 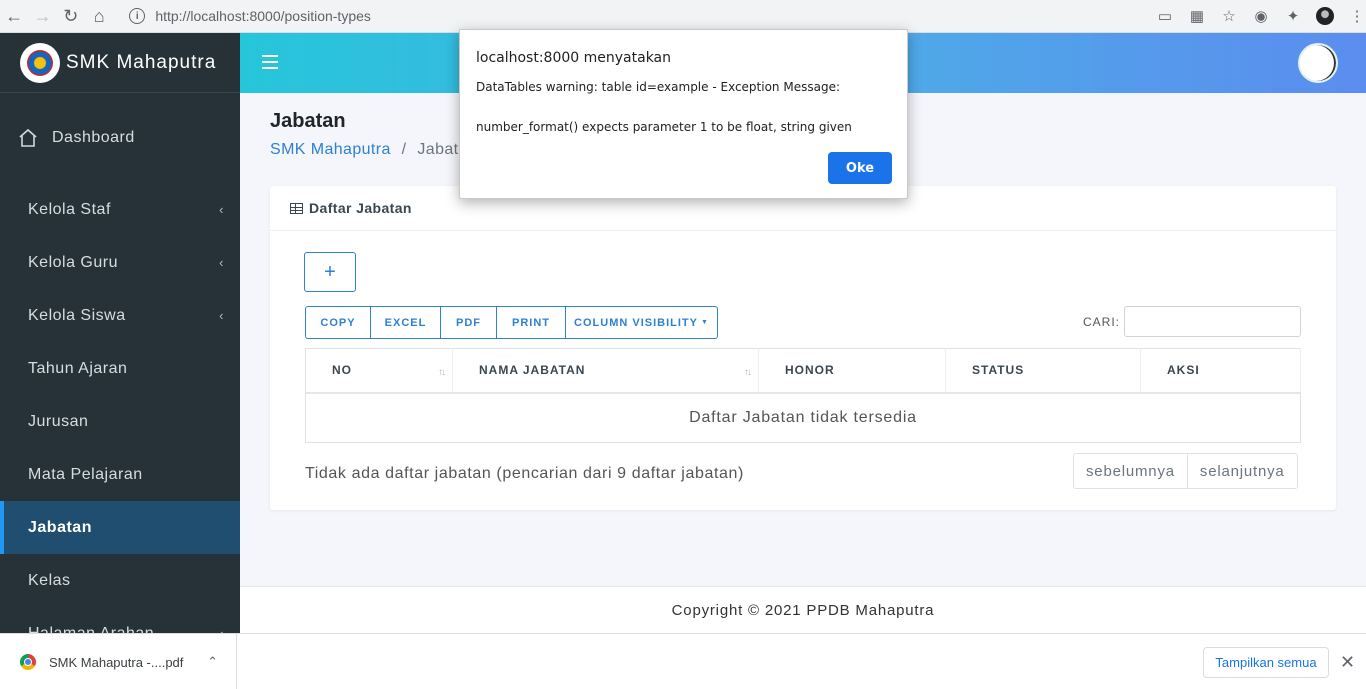 I want to click on forward-icon: →, so click(x=42, y=16).